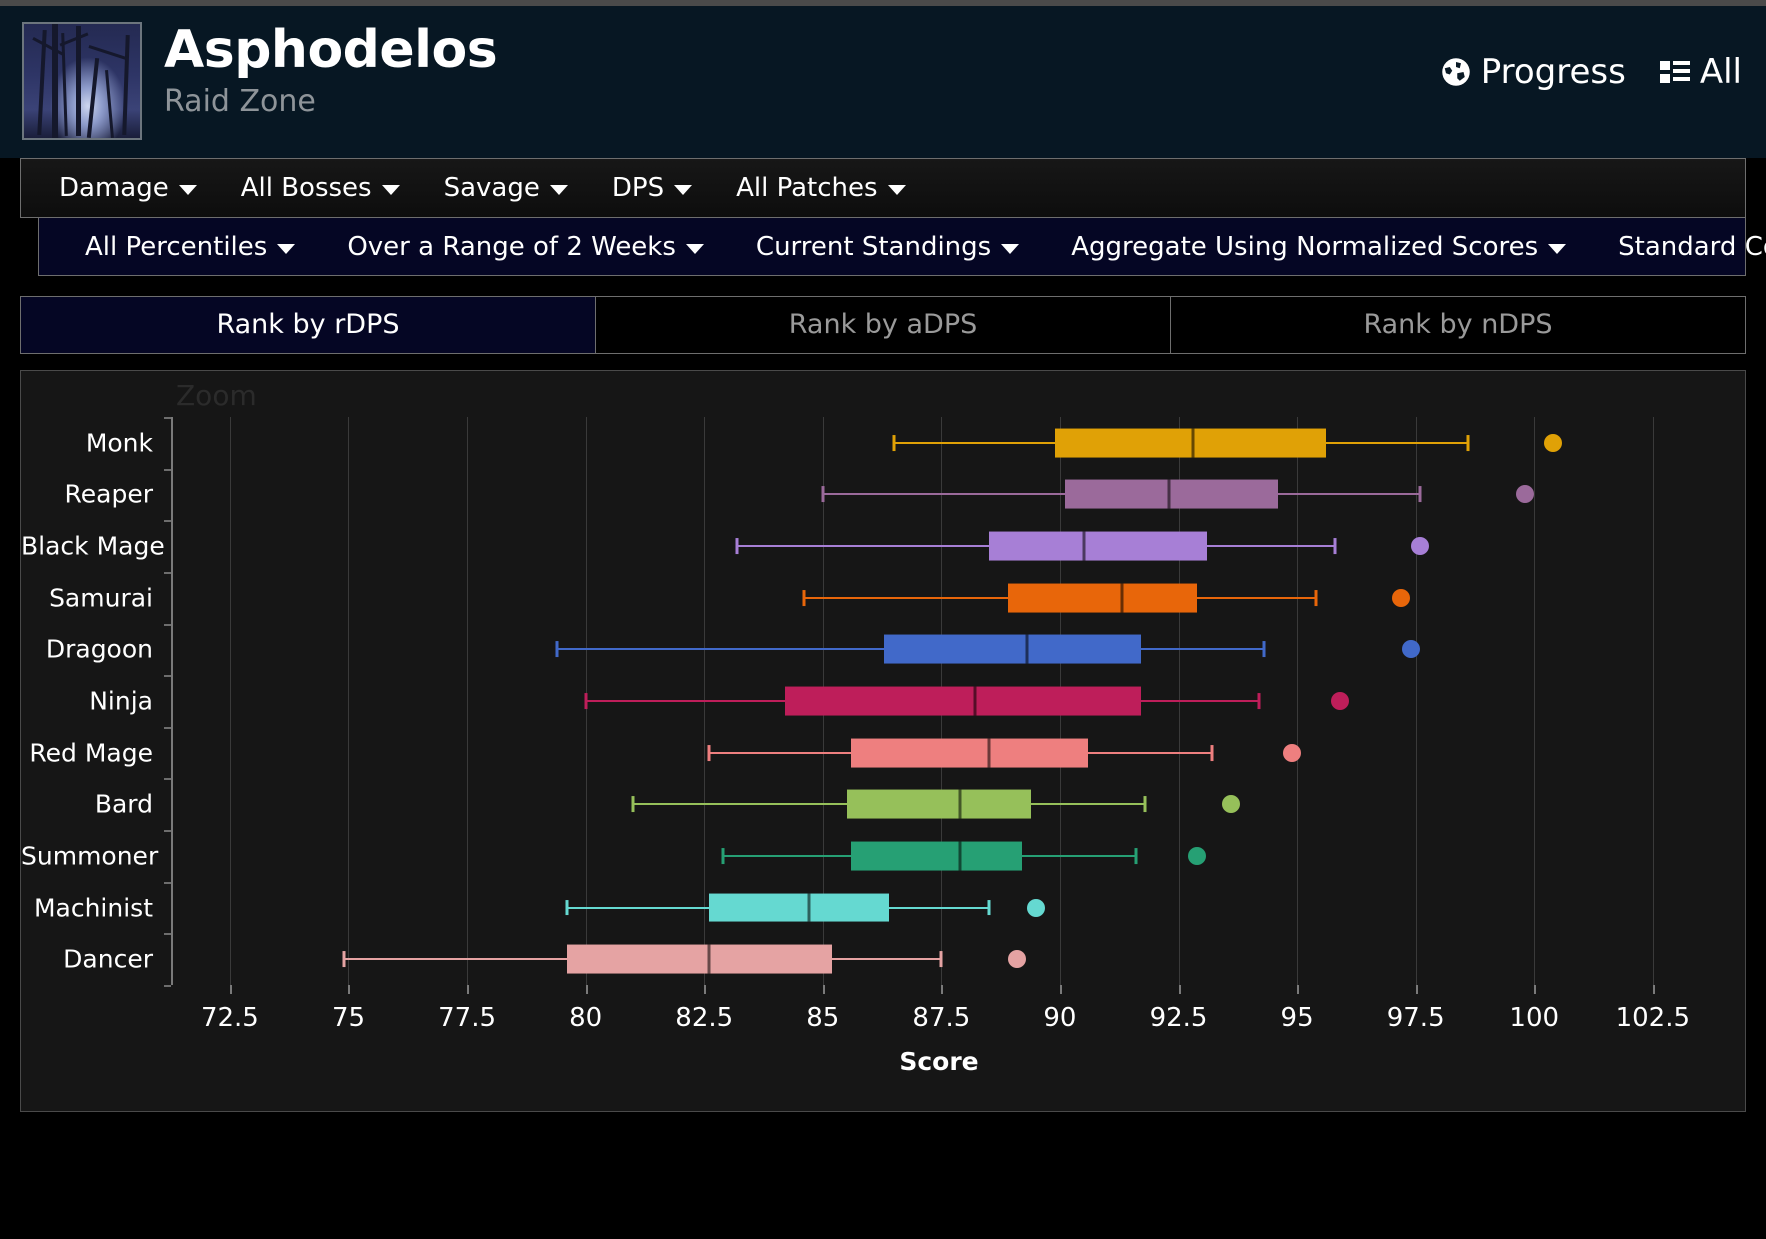  What do you see at coordinates (638, 188) in the screenshot?
I see `filter-dps-label: DPS` at bounding box center [638, 188].